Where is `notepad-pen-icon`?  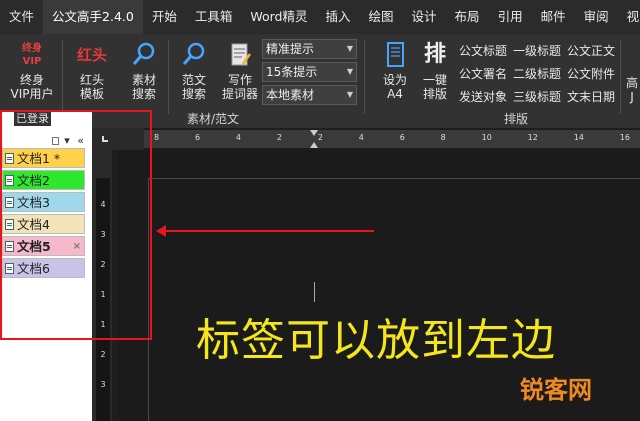 notepad-pen-icon is located at coordinates (241, 54).